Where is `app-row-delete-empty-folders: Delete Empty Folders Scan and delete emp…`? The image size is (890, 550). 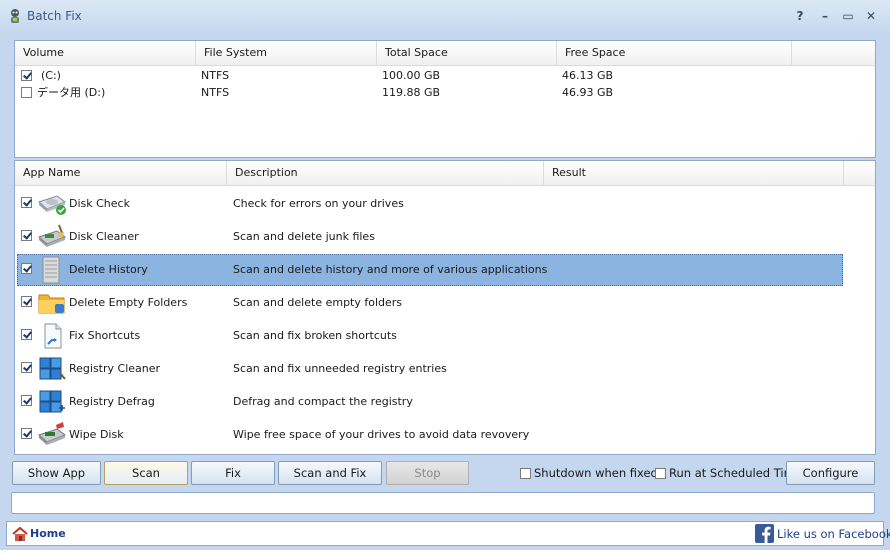 app-row-delete-empty-folders: Delete Empty Folders Scan and delete emp… is located at coordinates (430, 303).